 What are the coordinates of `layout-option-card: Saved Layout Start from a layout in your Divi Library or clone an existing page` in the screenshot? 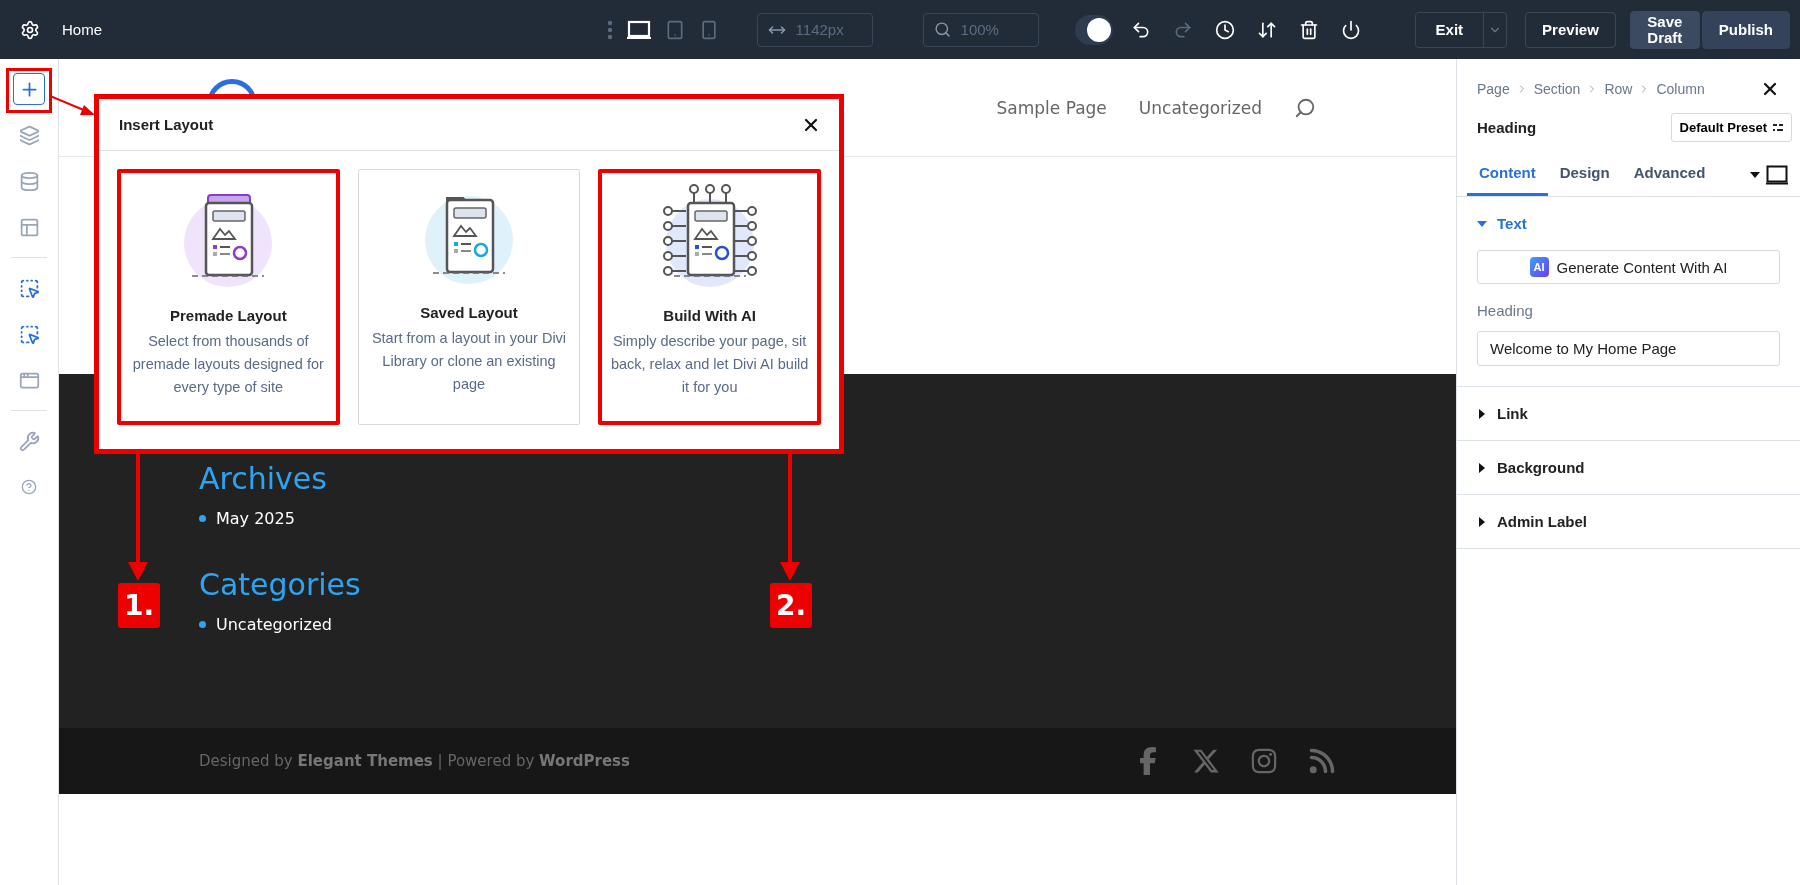 It's located at (469, 297).